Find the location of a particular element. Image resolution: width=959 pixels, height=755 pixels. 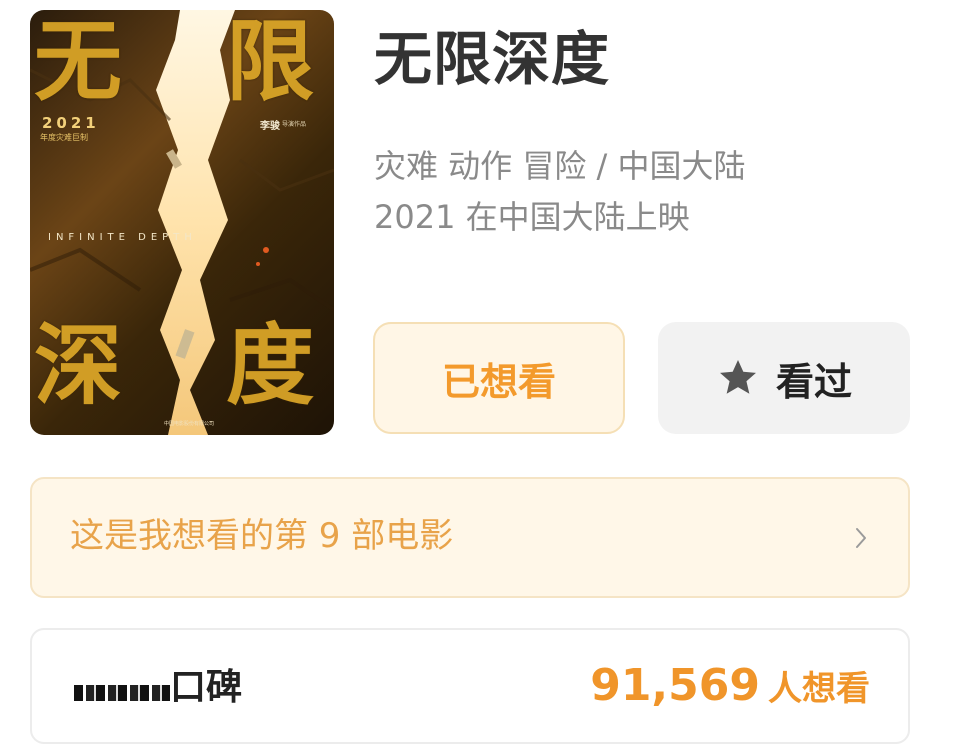

poster-director-credit: 导演作品 is located at coordinates (294, 124).